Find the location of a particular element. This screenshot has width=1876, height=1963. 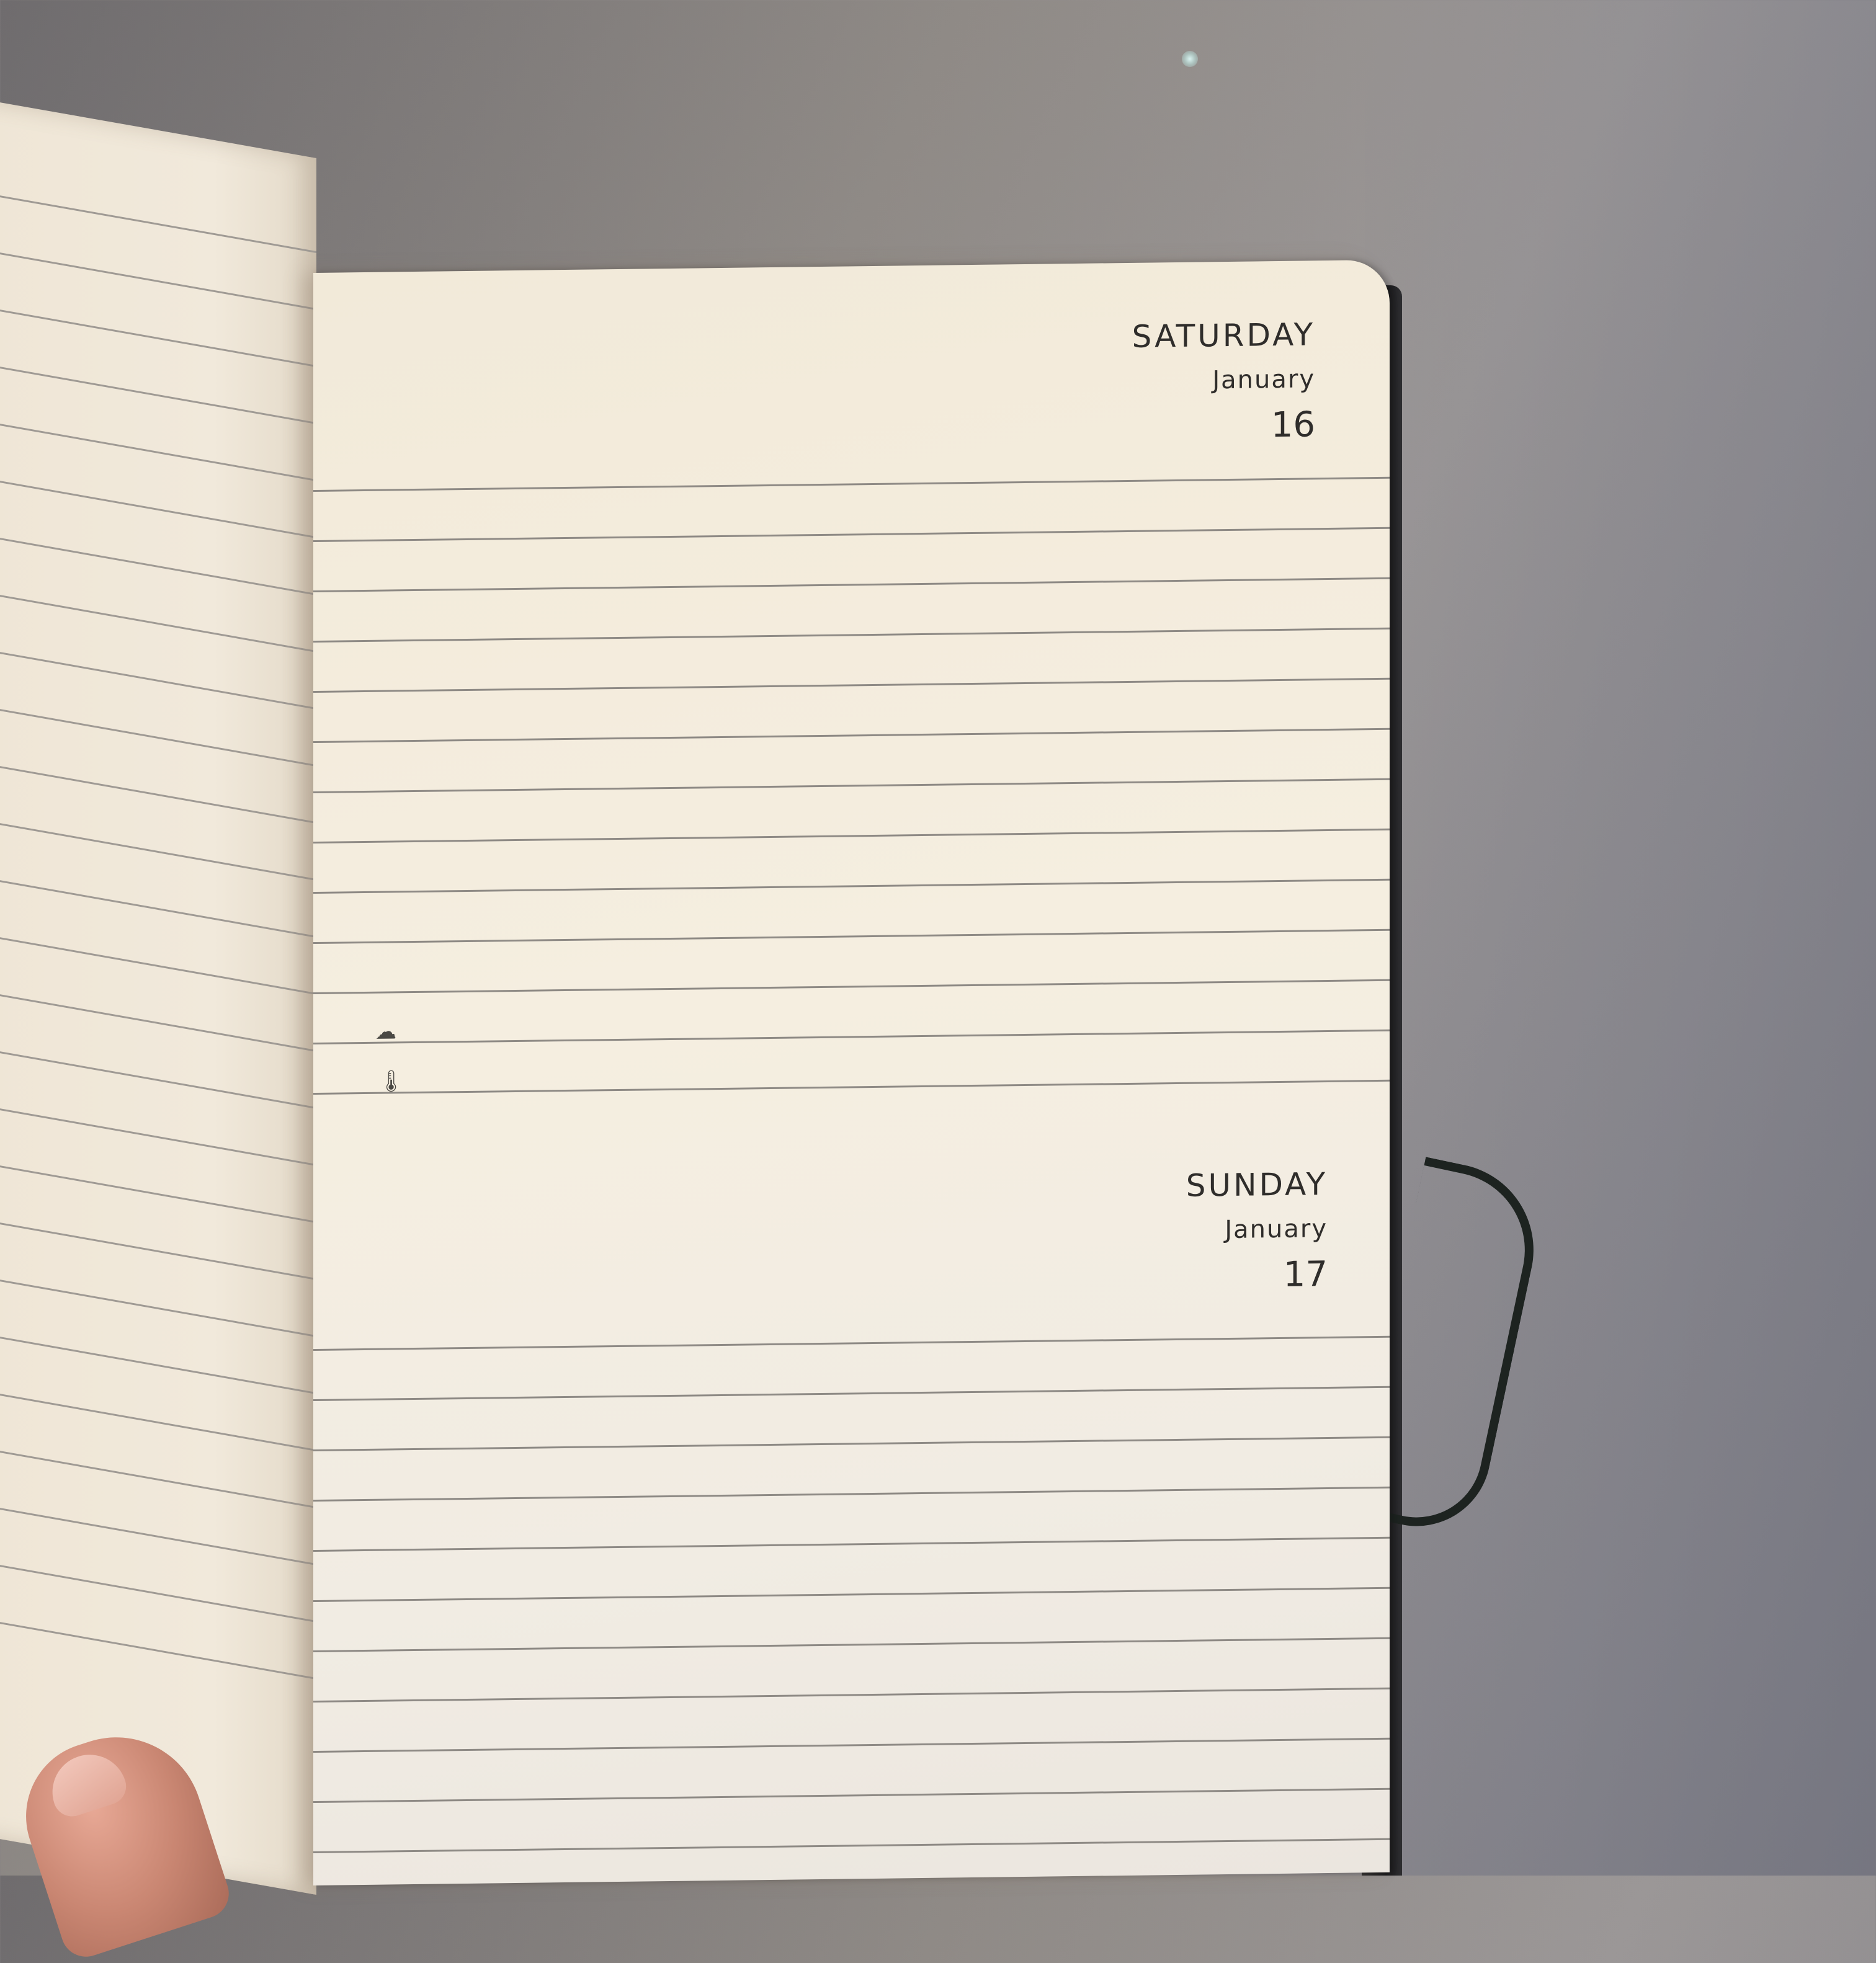

day-header-saturday: SATURDAY January 16 is located at coordinates (1223, 382).